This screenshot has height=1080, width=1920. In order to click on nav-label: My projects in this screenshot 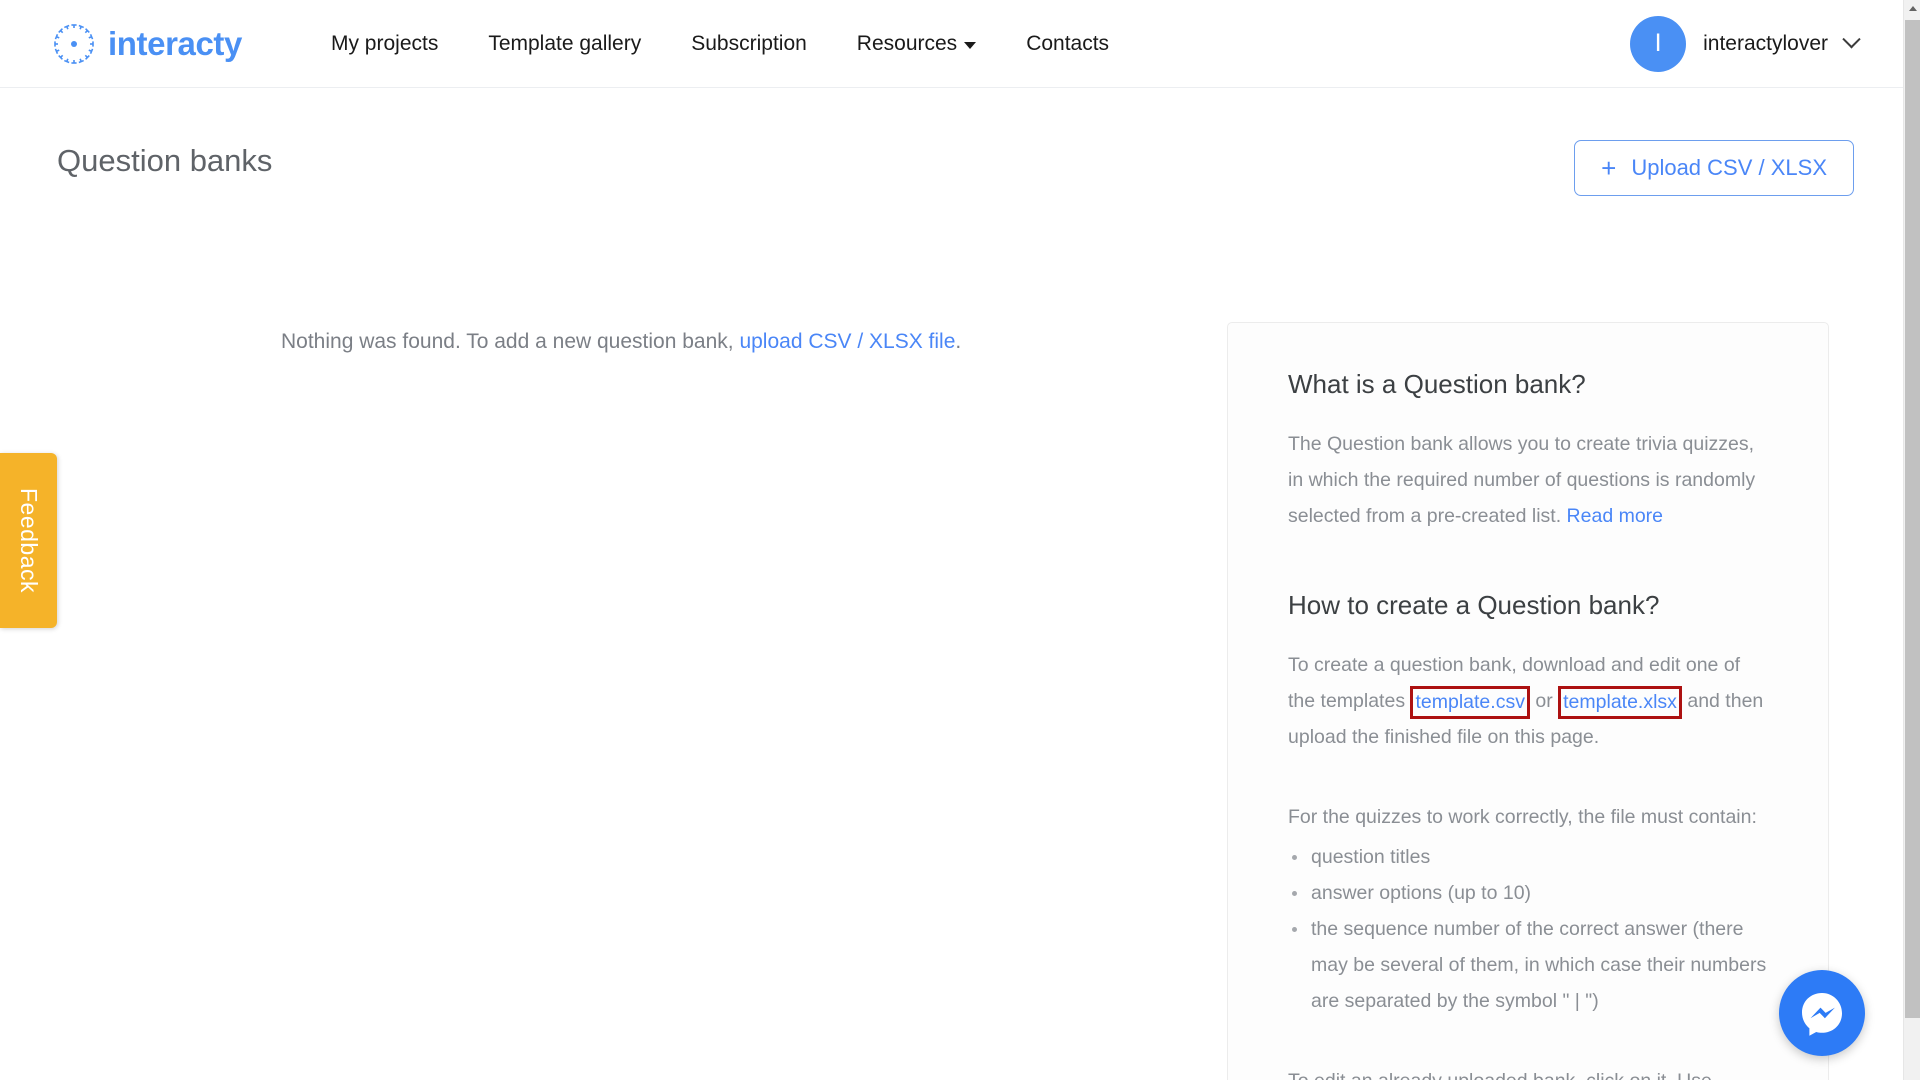, I will do `click(384, 43)`.